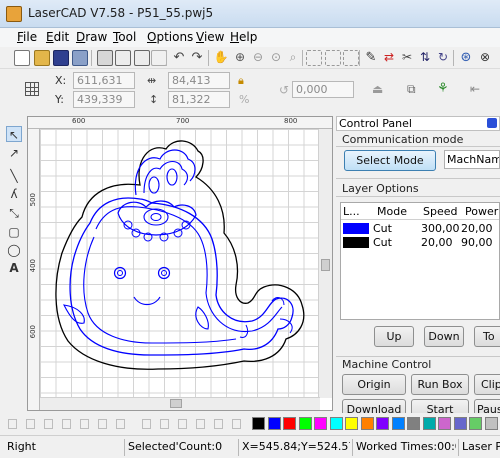 This screenshot has height=458, width=500. What do you see at coordinates (492, 123) in the screenshot?
I see `control-panel-pin-icon` at bounding box center [492, 123].